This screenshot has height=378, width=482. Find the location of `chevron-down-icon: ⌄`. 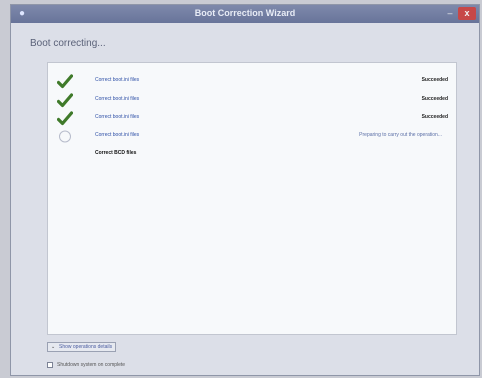

chevron-down-icon: ⌄ is located at coordinates (53, 347).